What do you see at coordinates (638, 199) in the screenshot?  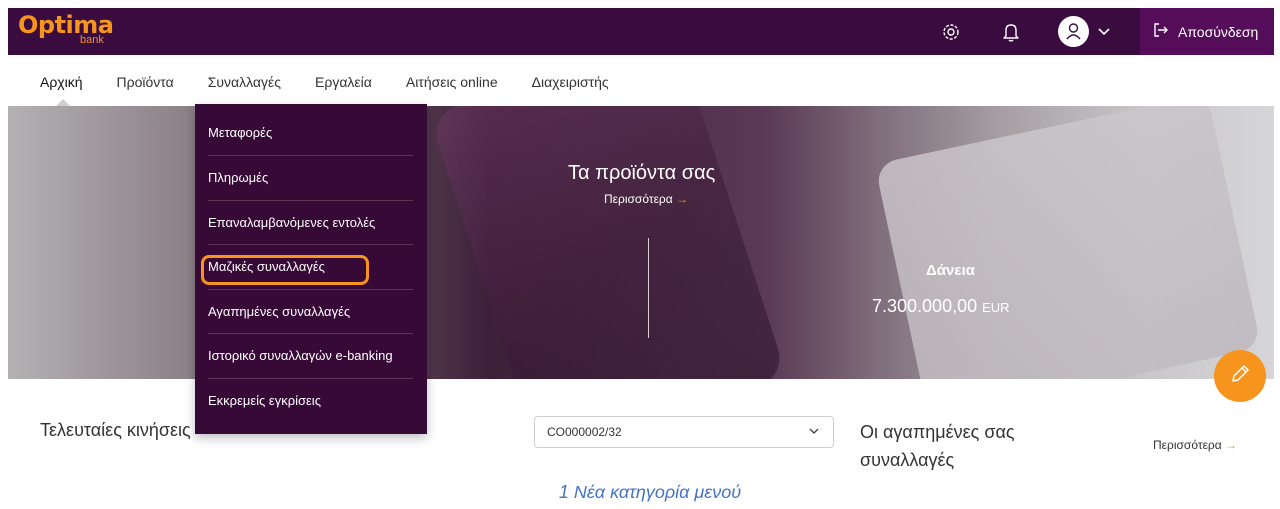 I see `hero-more-label: Περισσότερα` at bounding box center [638, 199].